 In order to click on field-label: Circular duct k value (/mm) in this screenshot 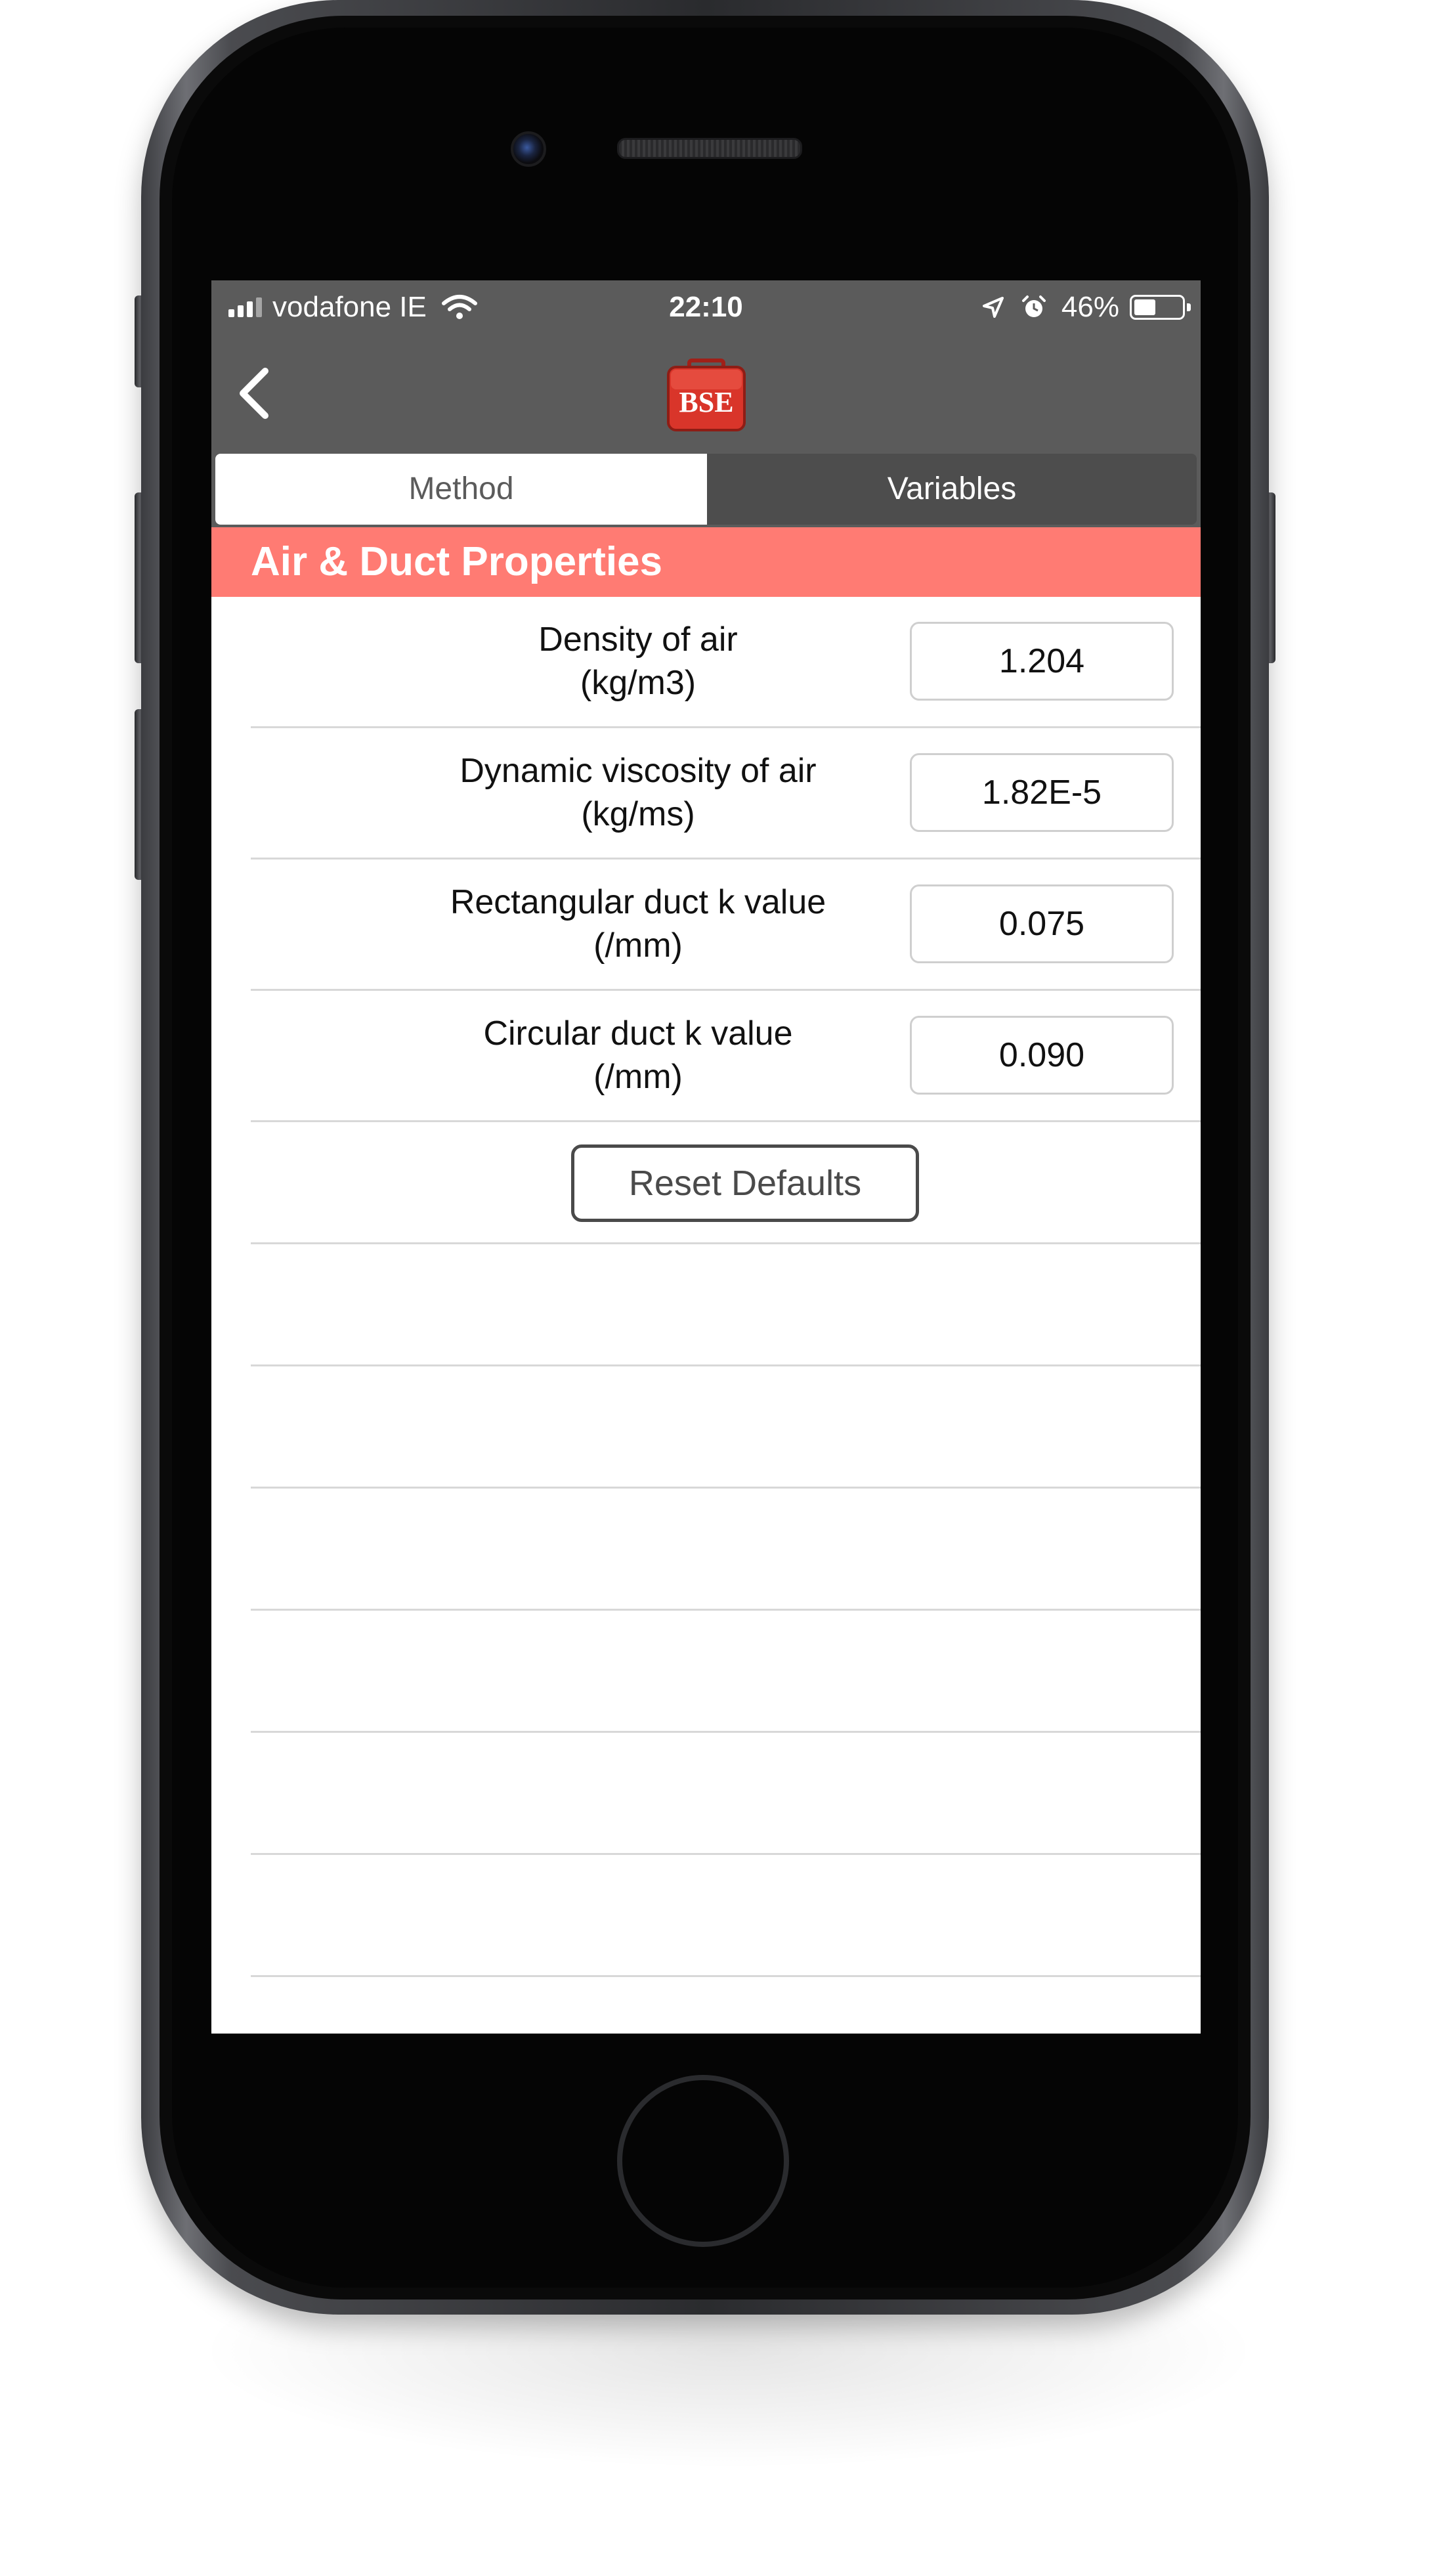, I will do `click(638, 1055)`.